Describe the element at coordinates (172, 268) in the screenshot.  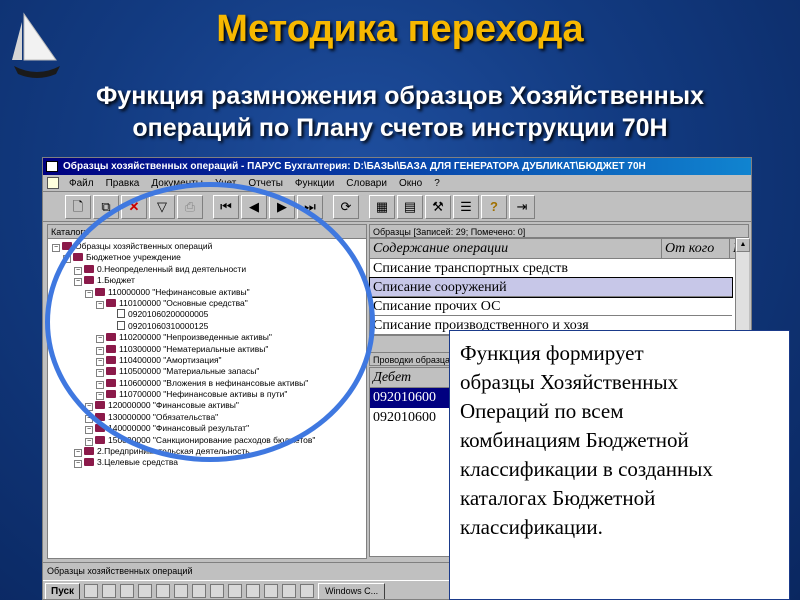
I see `tree-node-label: 0.Неопределенный вид деятельности` at that location.